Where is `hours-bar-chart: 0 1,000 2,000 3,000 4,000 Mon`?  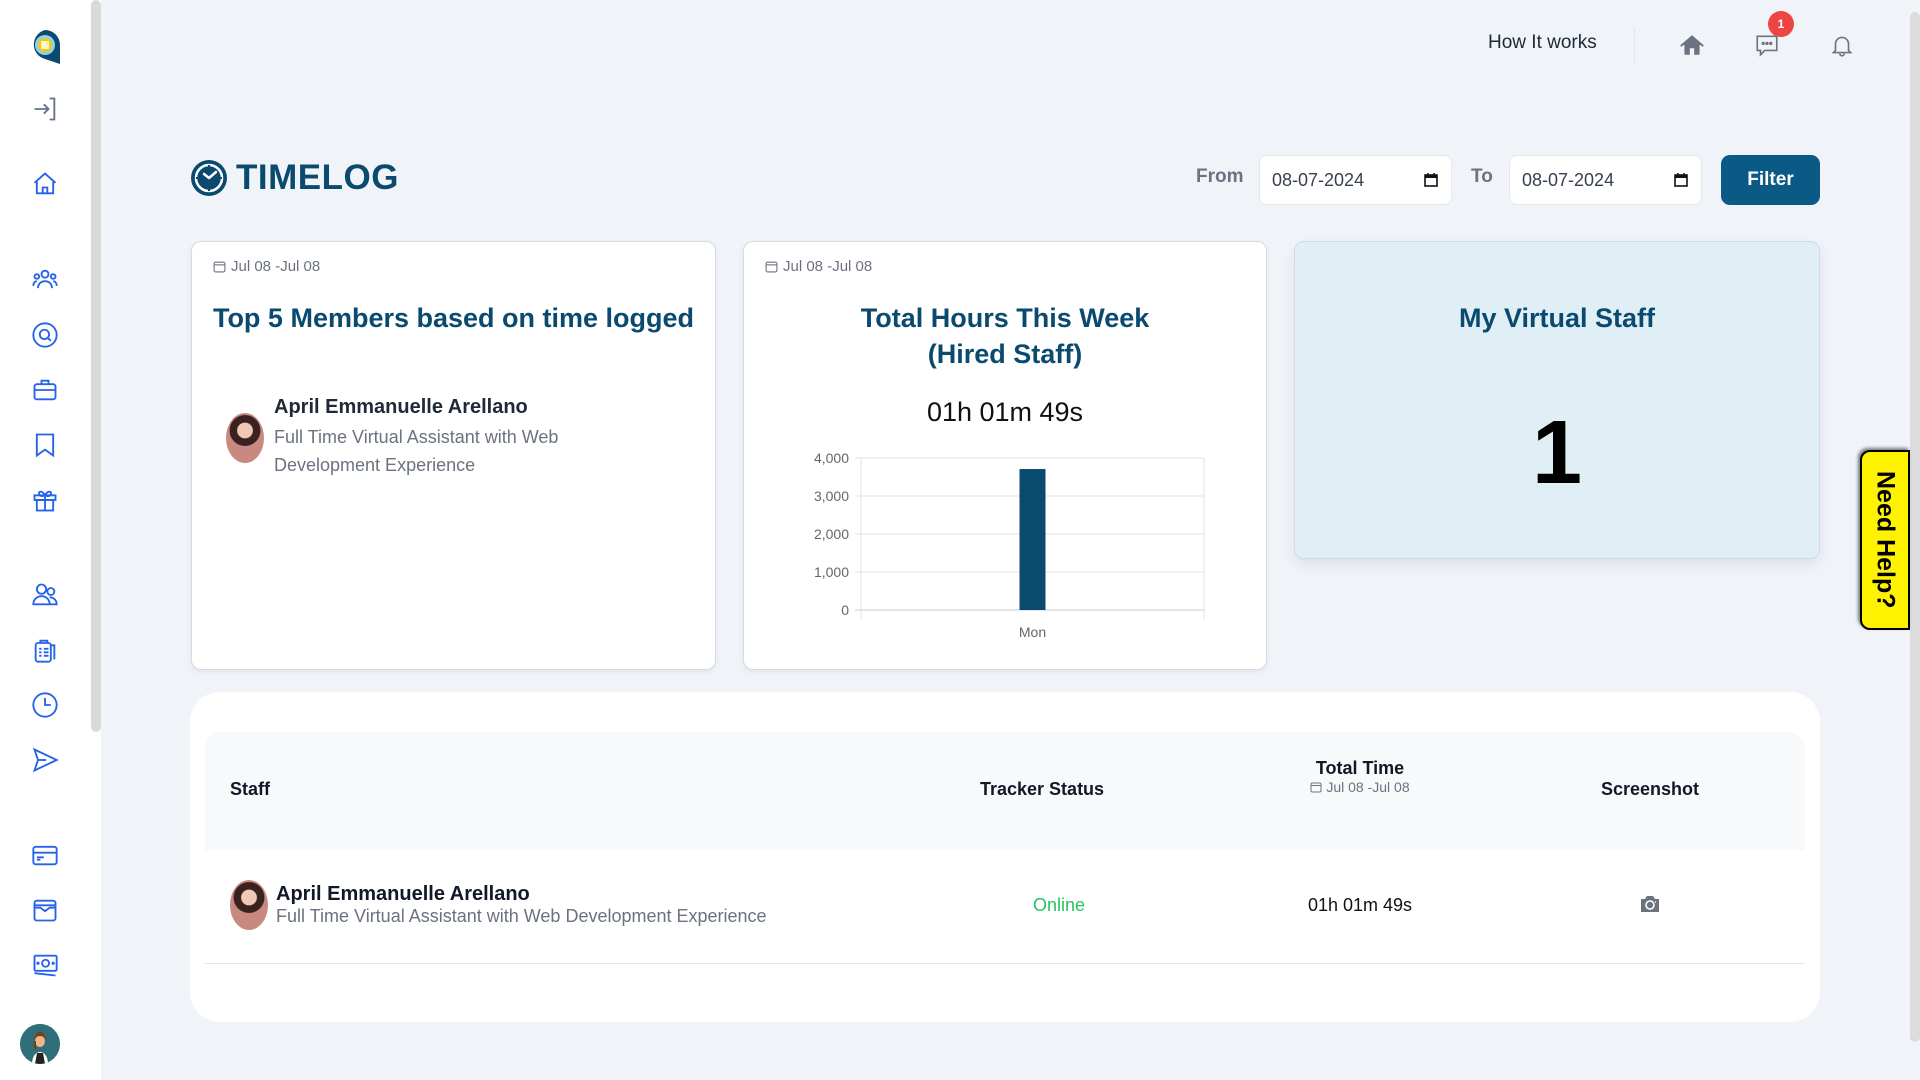 hours-bar-chart: 0 1,000 2,000 3,000 4,000 Mon is located at coordinates (1009, 545).